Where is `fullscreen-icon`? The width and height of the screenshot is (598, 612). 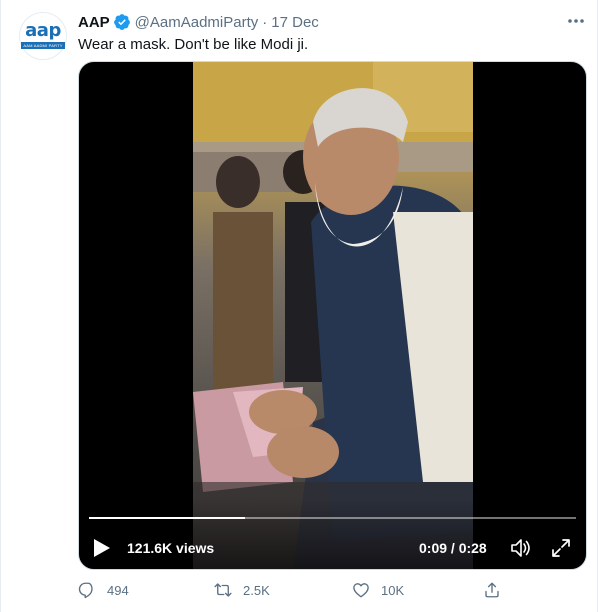 fullscreen-icon is located at coordinates (561, 548).